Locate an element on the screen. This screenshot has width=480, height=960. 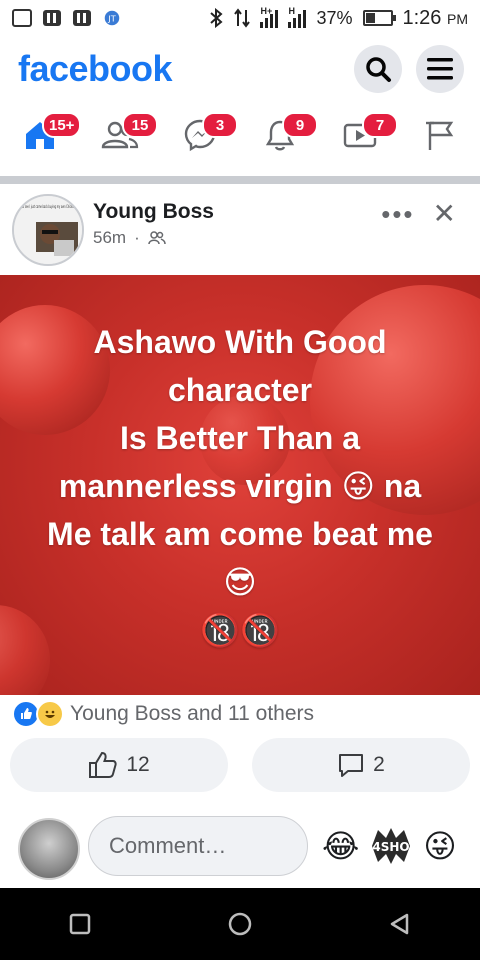
friends-audience-icon is located at coordinates (157, 238).